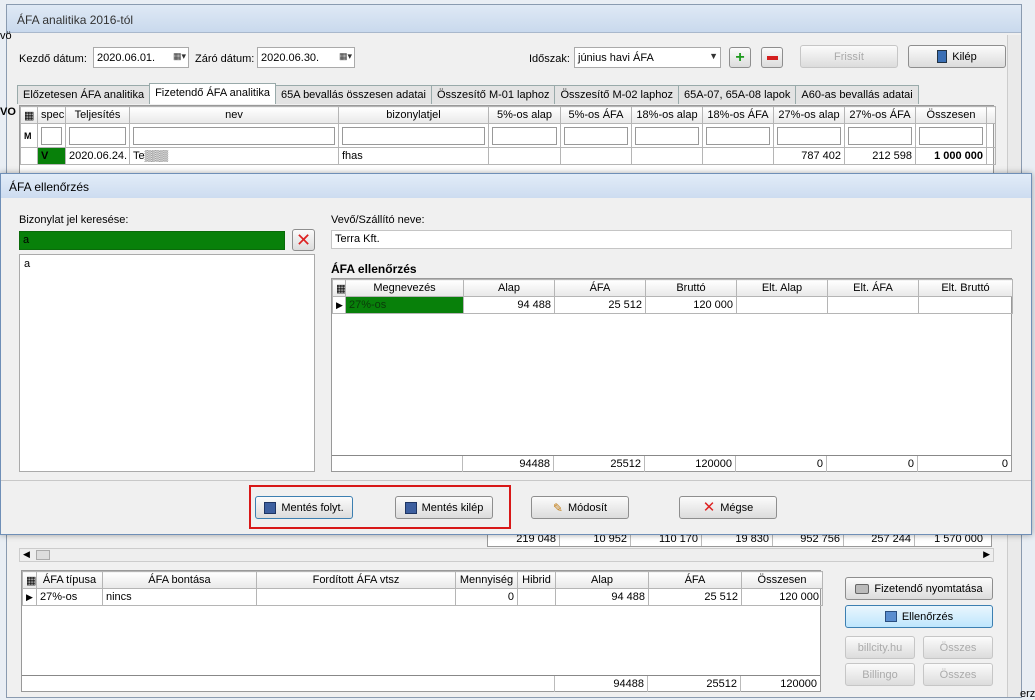  I want to click on cell-elt-afa, so click(873, 305).